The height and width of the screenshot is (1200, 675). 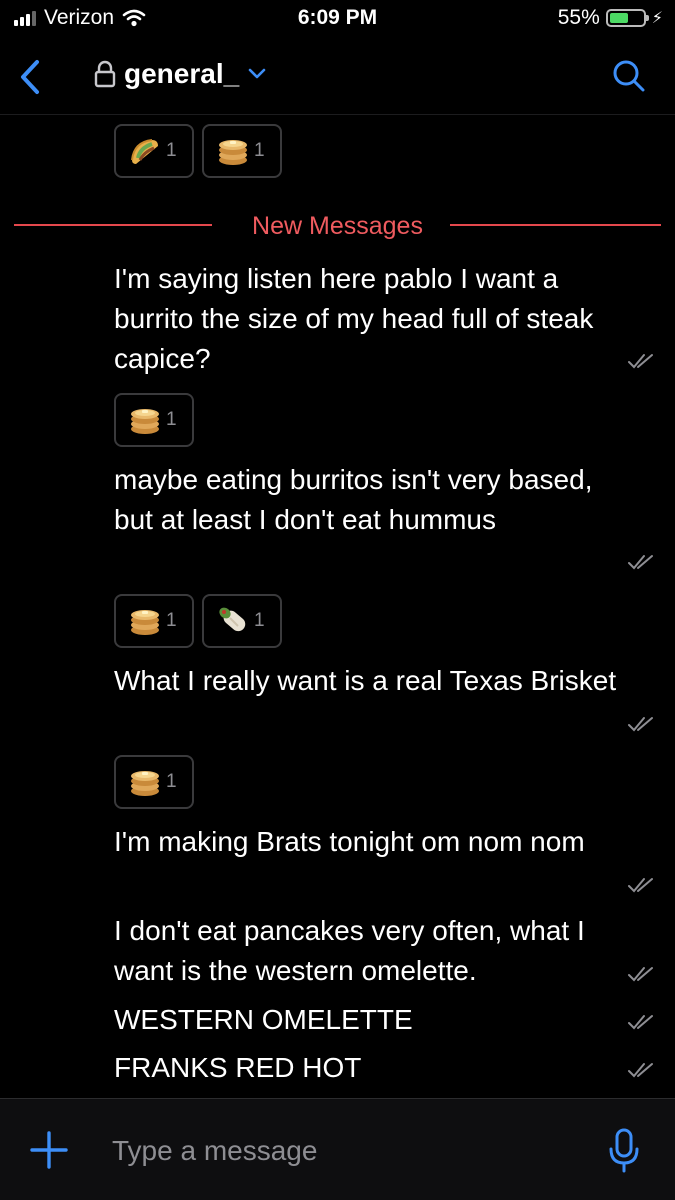 What do you see at coordinates (657, 18) in the screenshot?
I see `charging-icon: ⚡` at bounding box center [657, 18].